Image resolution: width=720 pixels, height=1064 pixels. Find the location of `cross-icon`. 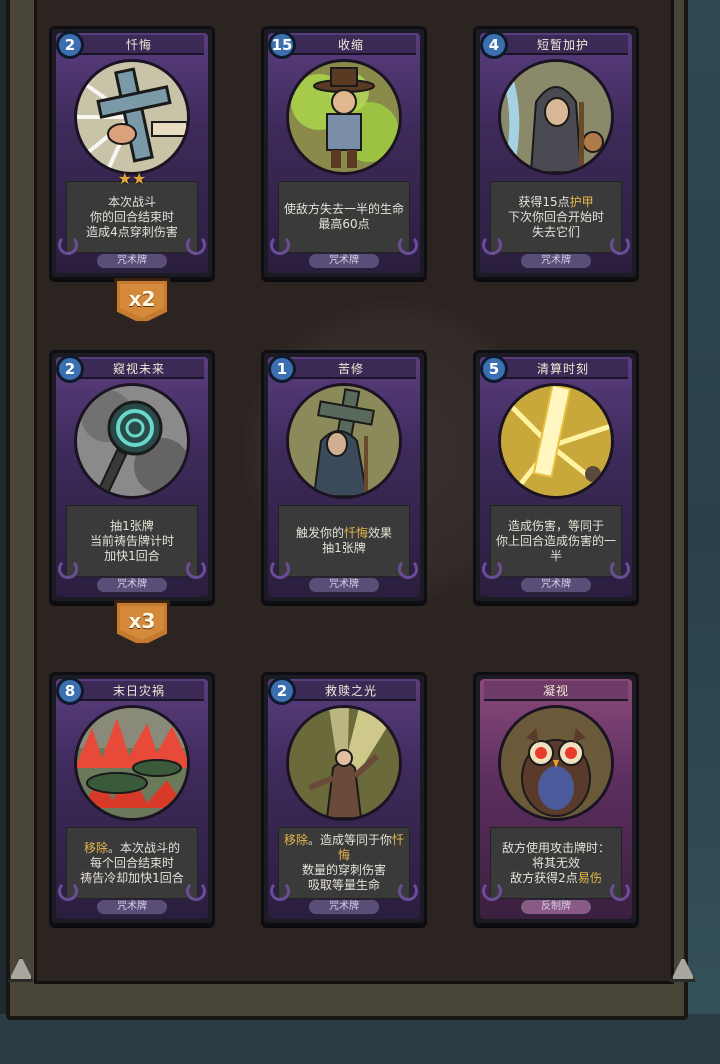

cross-icon is located at coordinates (132, 117).